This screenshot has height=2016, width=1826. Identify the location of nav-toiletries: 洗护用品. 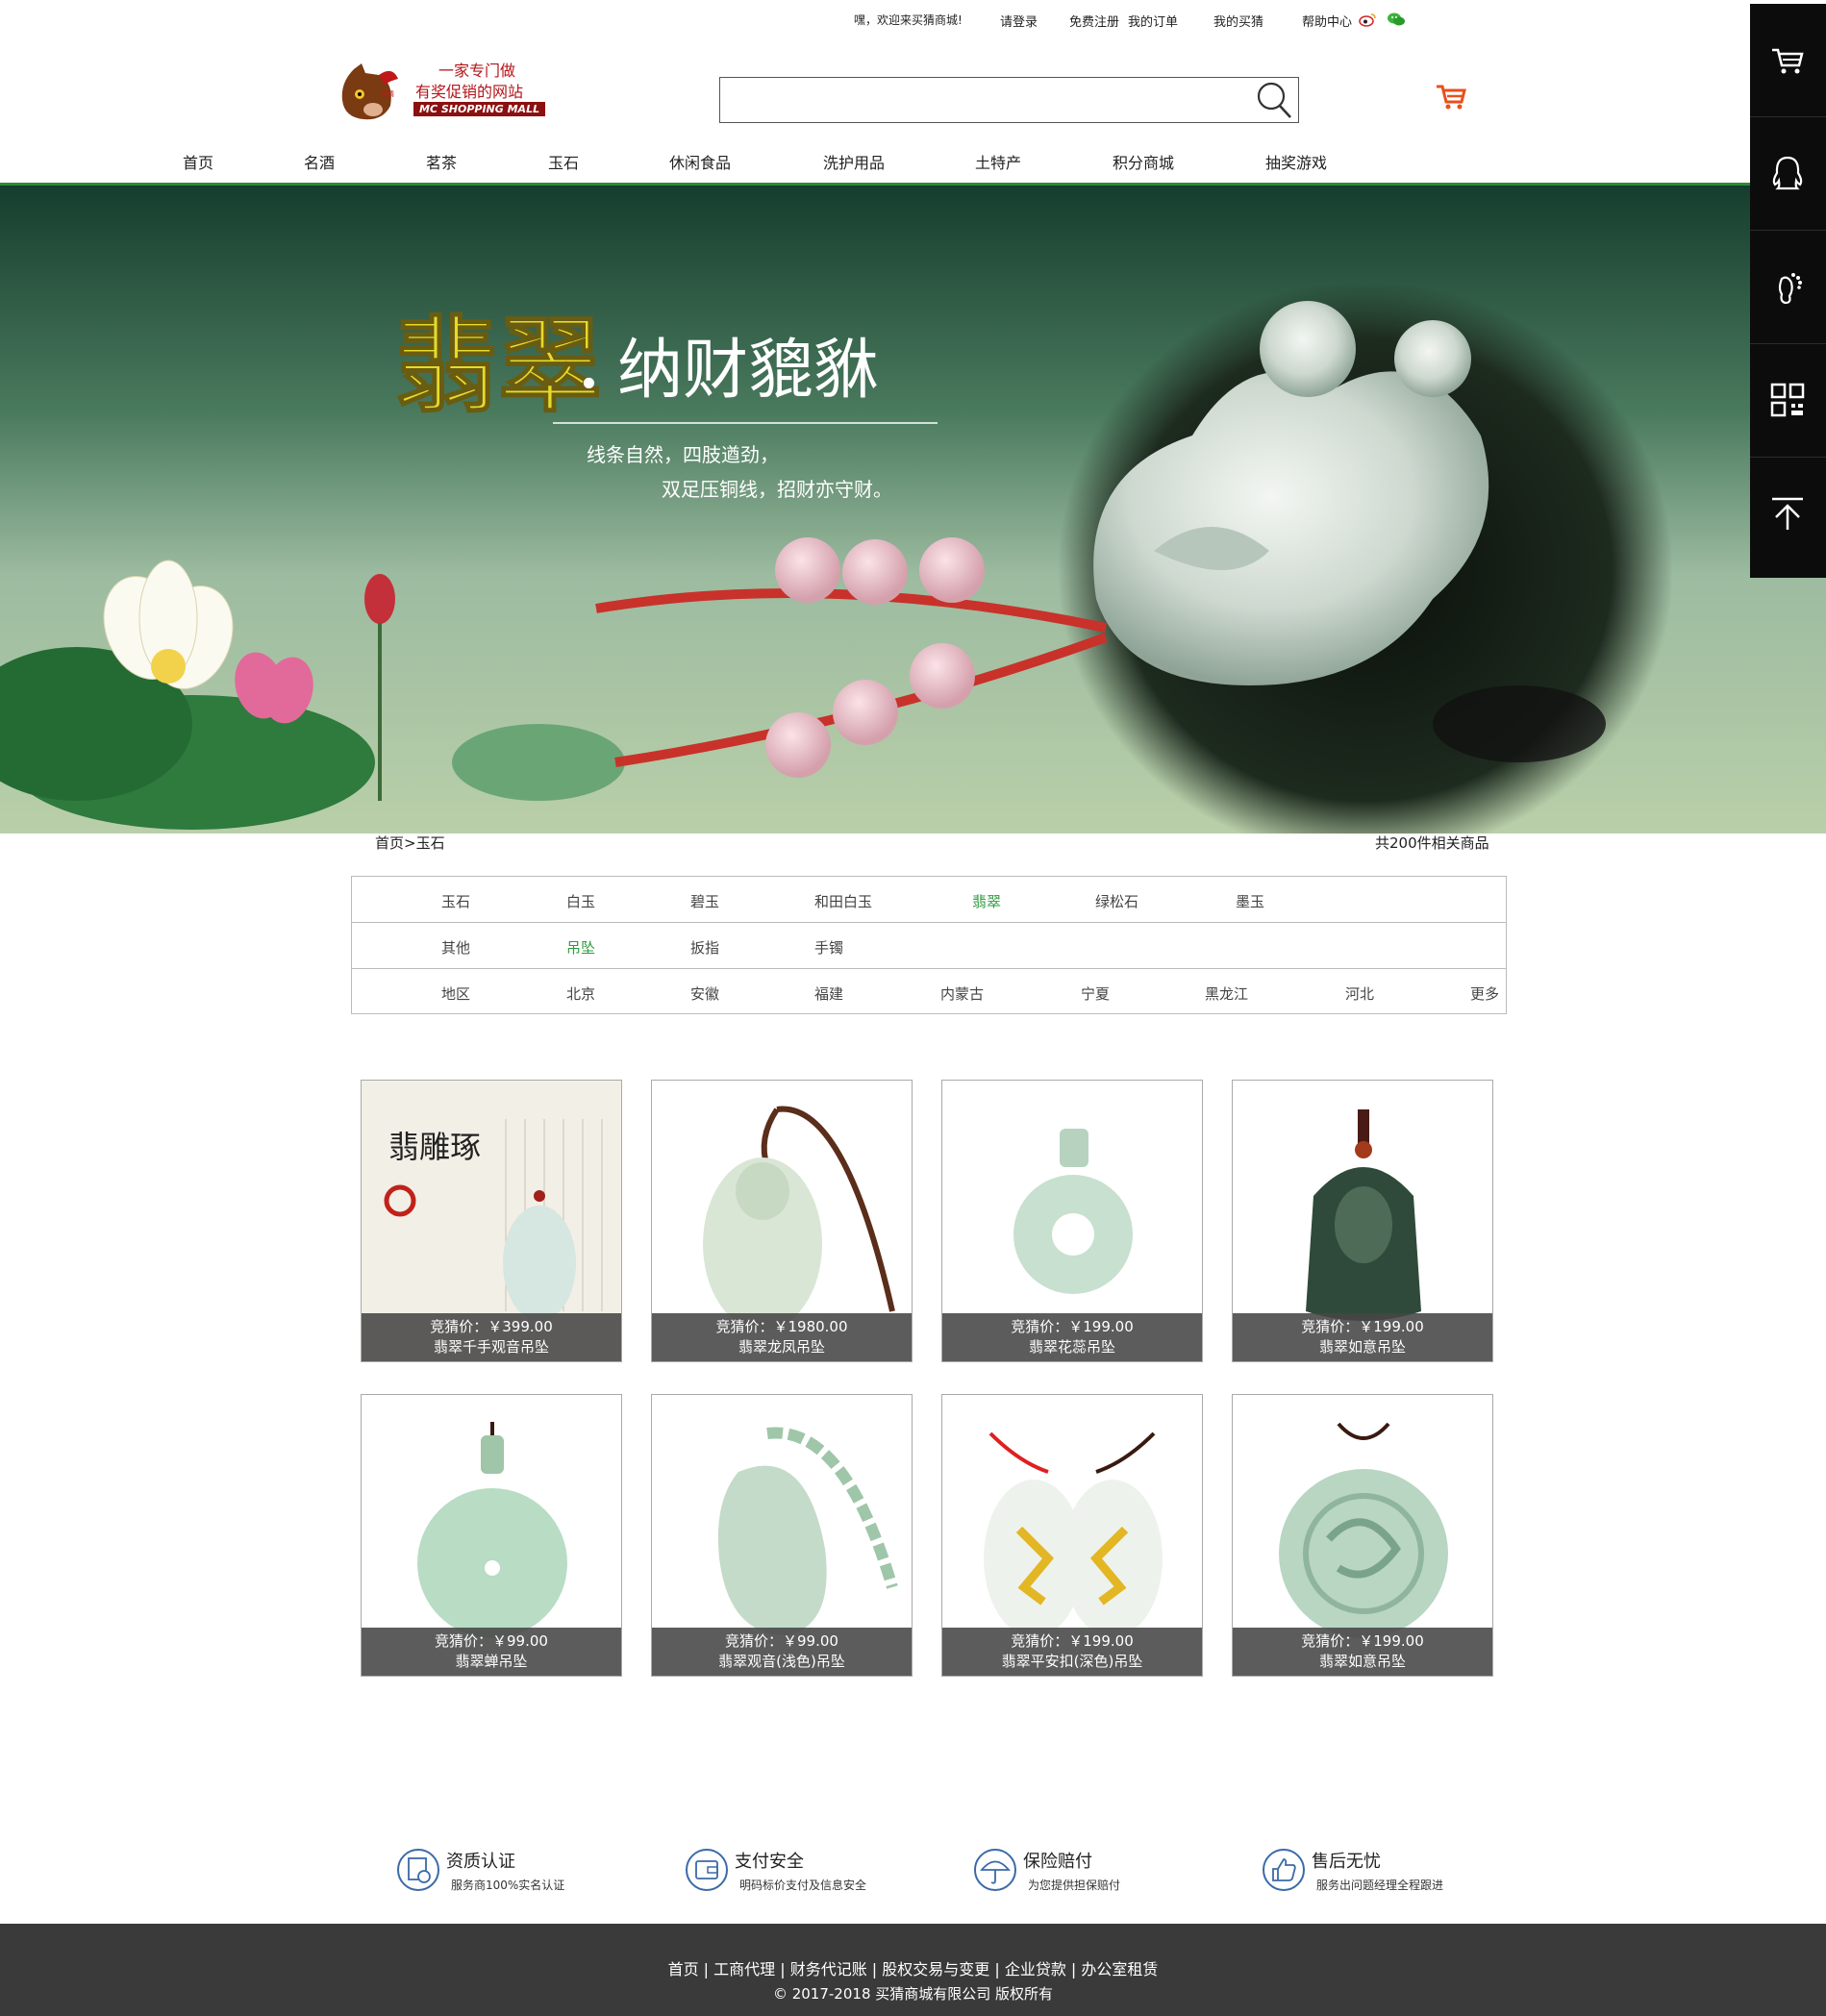
(854, 161).